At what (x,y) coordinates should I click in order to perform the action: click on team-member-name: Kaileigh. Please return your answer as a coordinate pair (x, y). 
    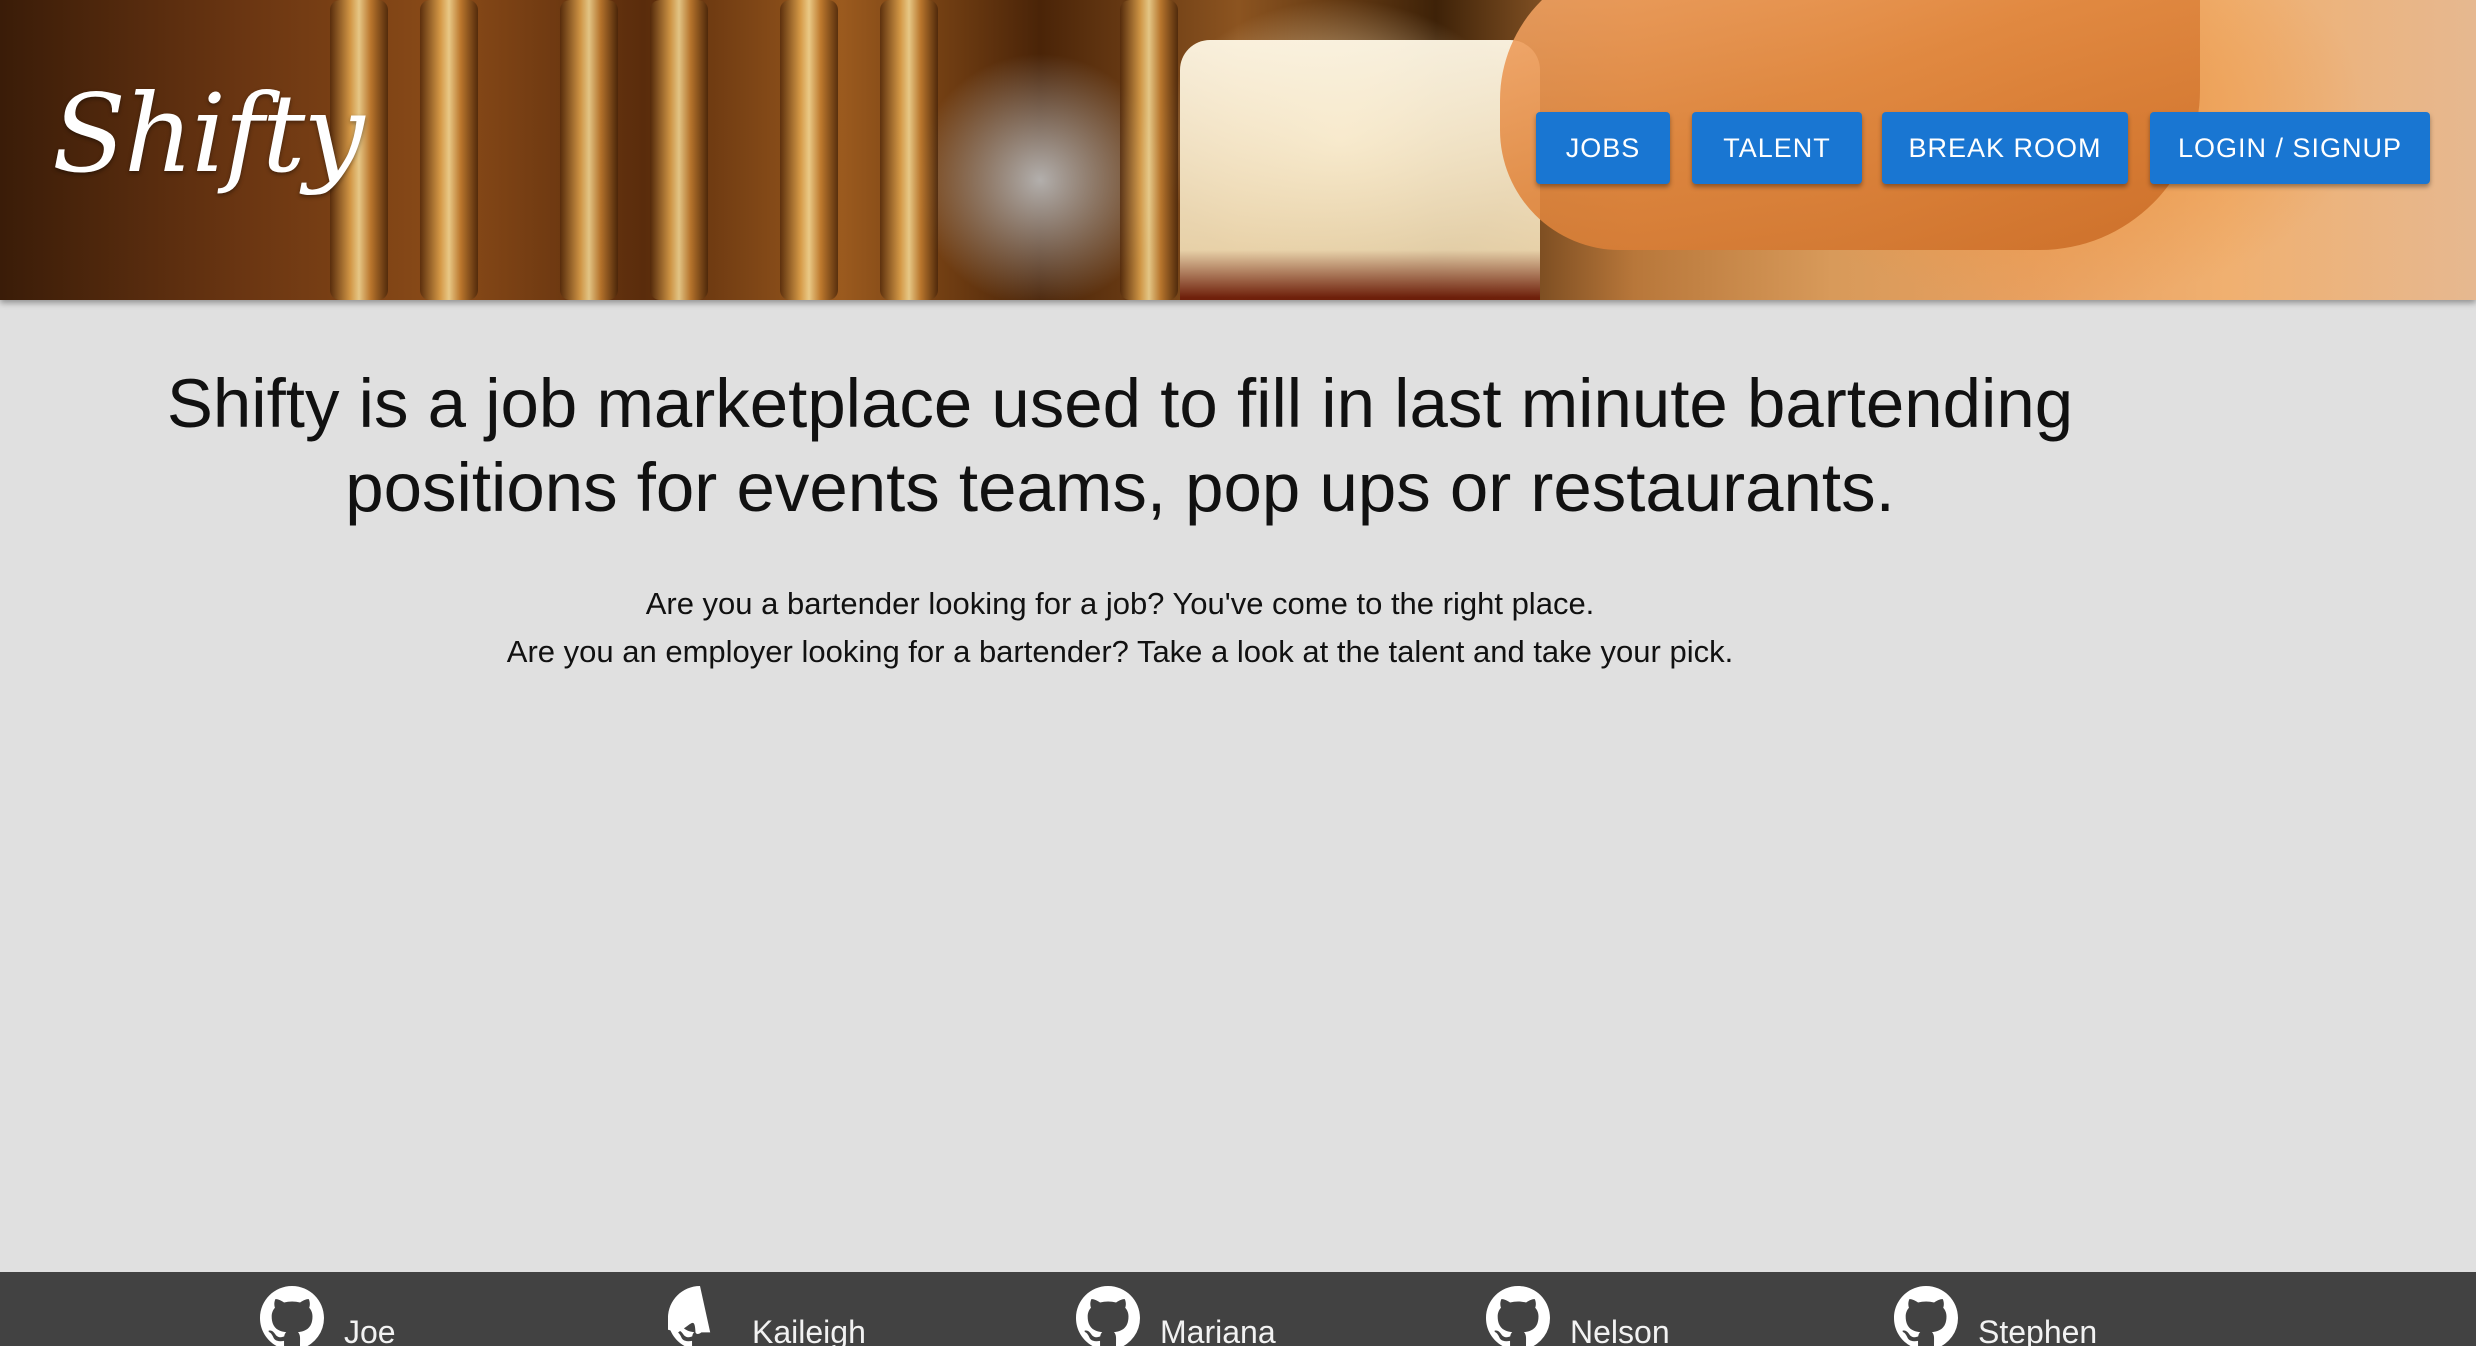
    Looking at the image, I should click on (809, 1330).